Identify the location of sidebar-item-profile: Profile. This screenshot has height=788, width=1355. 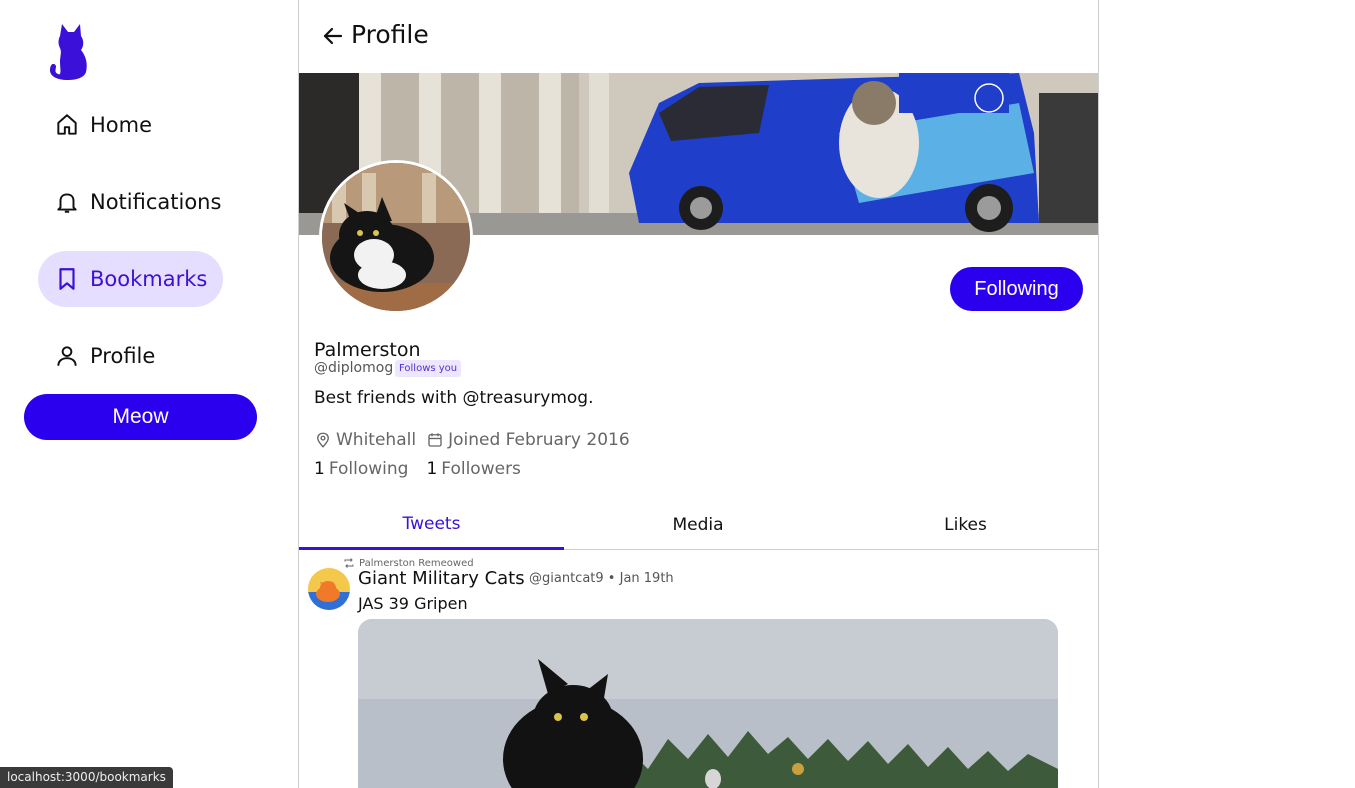
(104, 356).